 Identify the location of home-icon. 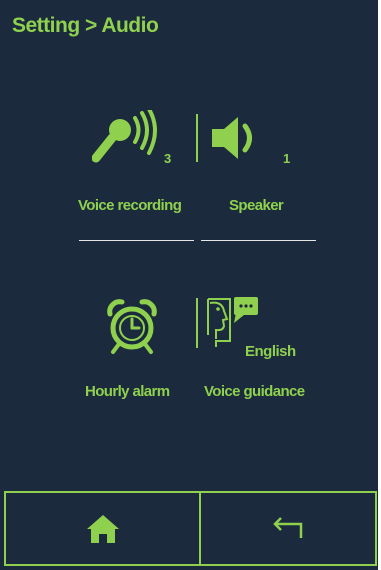
(102, 528).